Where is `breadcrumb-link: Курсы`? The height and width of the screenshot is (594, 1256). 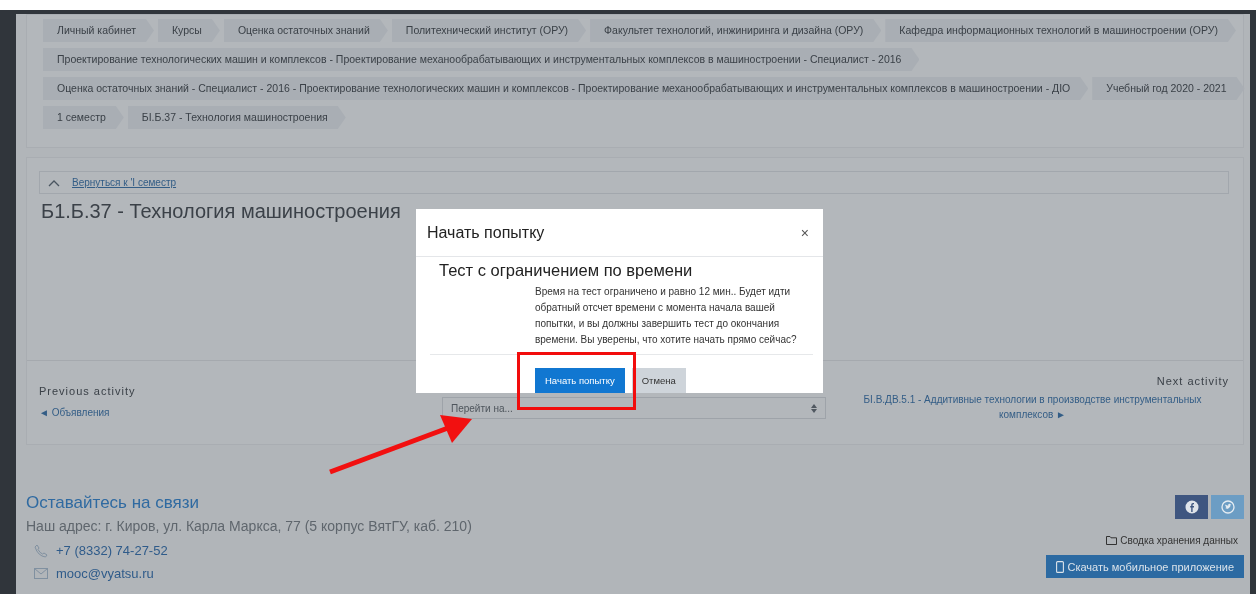 breadcrumb-link: Курсы is located at coordinates (189, 30).